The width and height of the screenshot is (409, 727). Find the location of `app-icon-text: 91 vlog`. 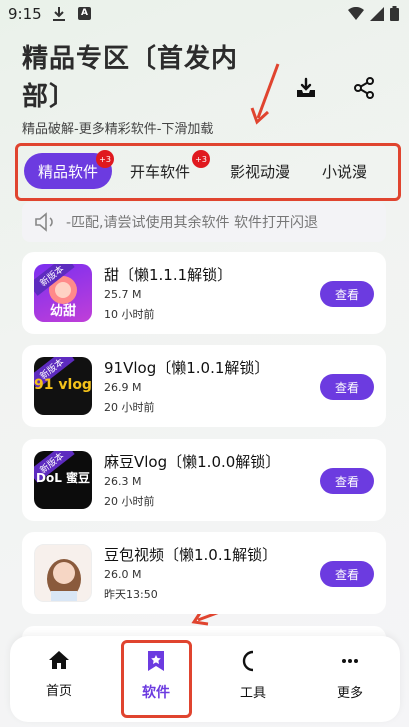

app-icon-text: 91 vlog is located at coordinates (63, 385).